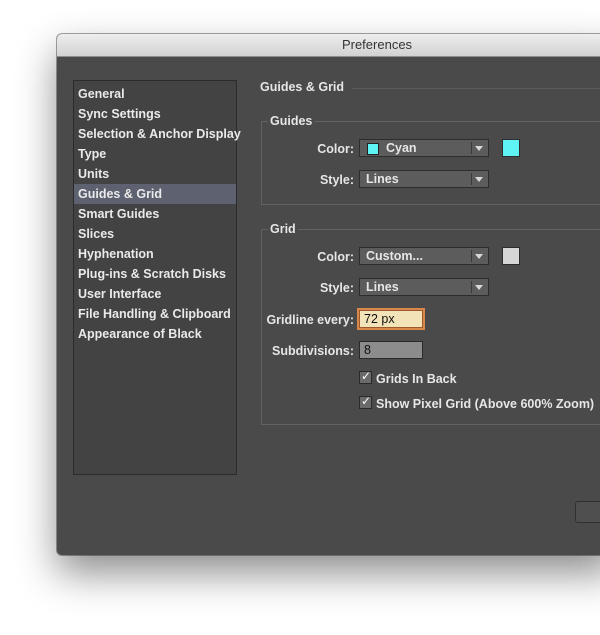  Describe the element at coordinates (485, 404) in the screenshot. I see `show-pixel-grid-label: Show Pixel Grid (Above 600% Zoom)` at that location.